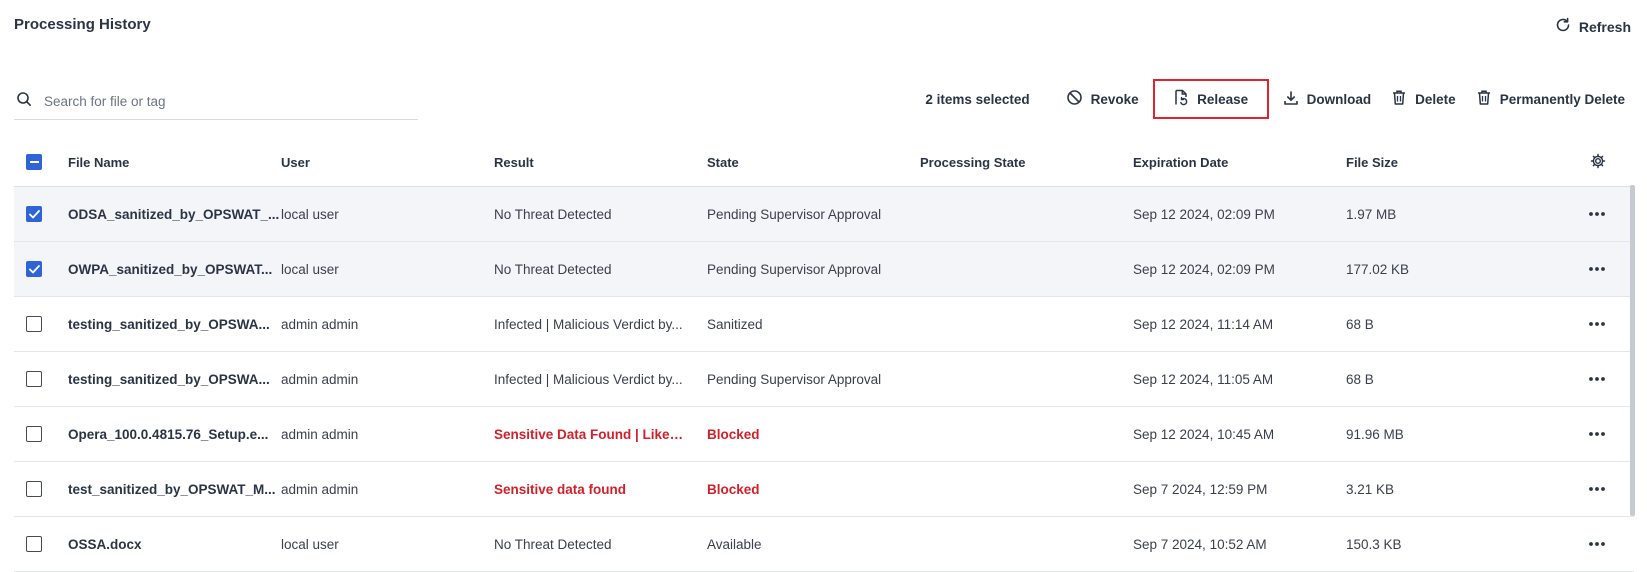 This screenshot has height=572, width=1647. What do you see at coordinates (1203, 379) in the screenshot?
I see `expiration-date-cell: Sep 12 2024, 11:05 AM` at bounding box center [1203, 379].